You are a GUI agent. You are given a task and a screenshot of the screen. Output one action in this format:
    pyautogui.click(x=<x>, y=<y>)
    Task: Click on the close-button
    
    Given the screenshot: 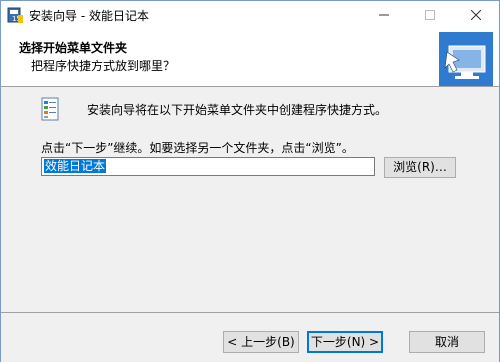 What is the action you would take?
    pyautogui.click(x=476, y=15)
    